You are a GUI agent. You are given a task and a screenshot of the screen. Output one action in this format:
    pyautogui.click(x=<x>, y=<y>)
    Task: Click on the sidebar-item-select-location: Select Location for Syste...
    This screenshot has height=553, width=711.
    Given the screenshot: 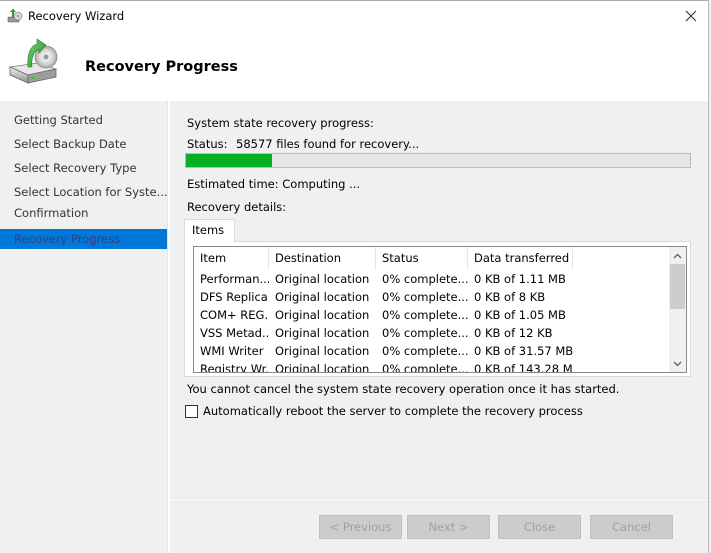 What is the action you would take?
    pyautogui.click(x=83, y=192)
    